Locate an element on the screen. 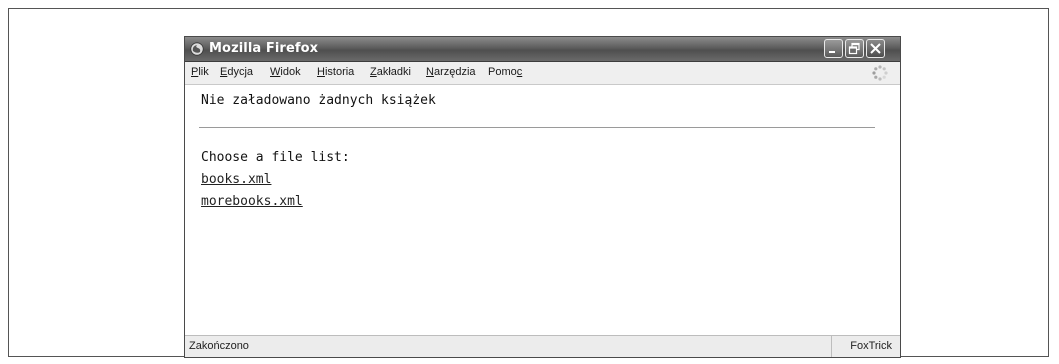  horizontal-rule is located at coordinates (537, 127).